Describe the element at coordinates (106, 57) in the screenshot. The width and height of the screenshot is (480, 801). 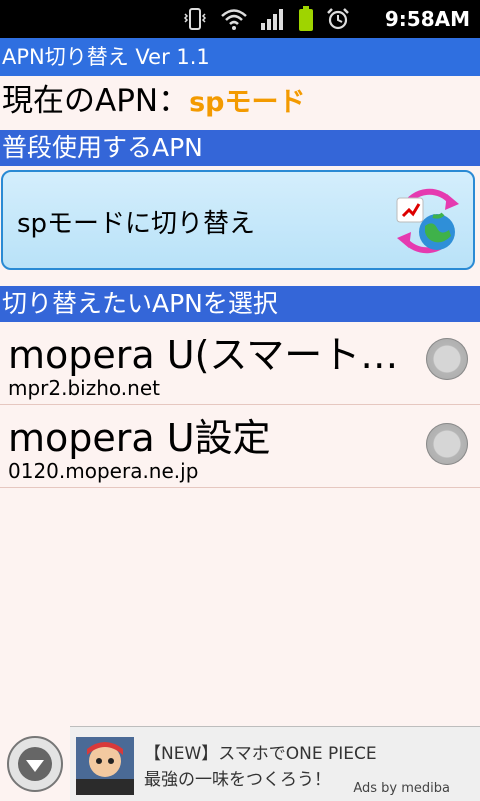
I see `app-title: APN切り替え Ver 1.1` at that location.